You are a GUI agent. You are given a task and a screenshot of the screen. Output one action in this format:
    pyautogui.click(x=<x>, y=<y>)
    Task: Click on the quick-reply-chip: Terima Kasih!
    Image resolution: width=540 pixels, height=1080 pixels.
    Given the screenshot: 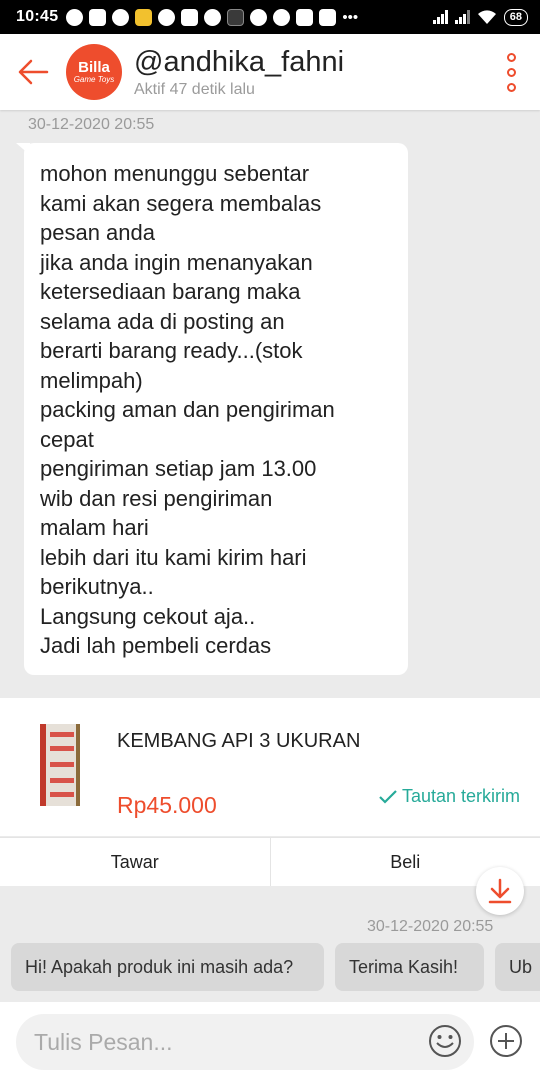 What is the action you would take?
    pyautogui.click(x=409, y=967)
    